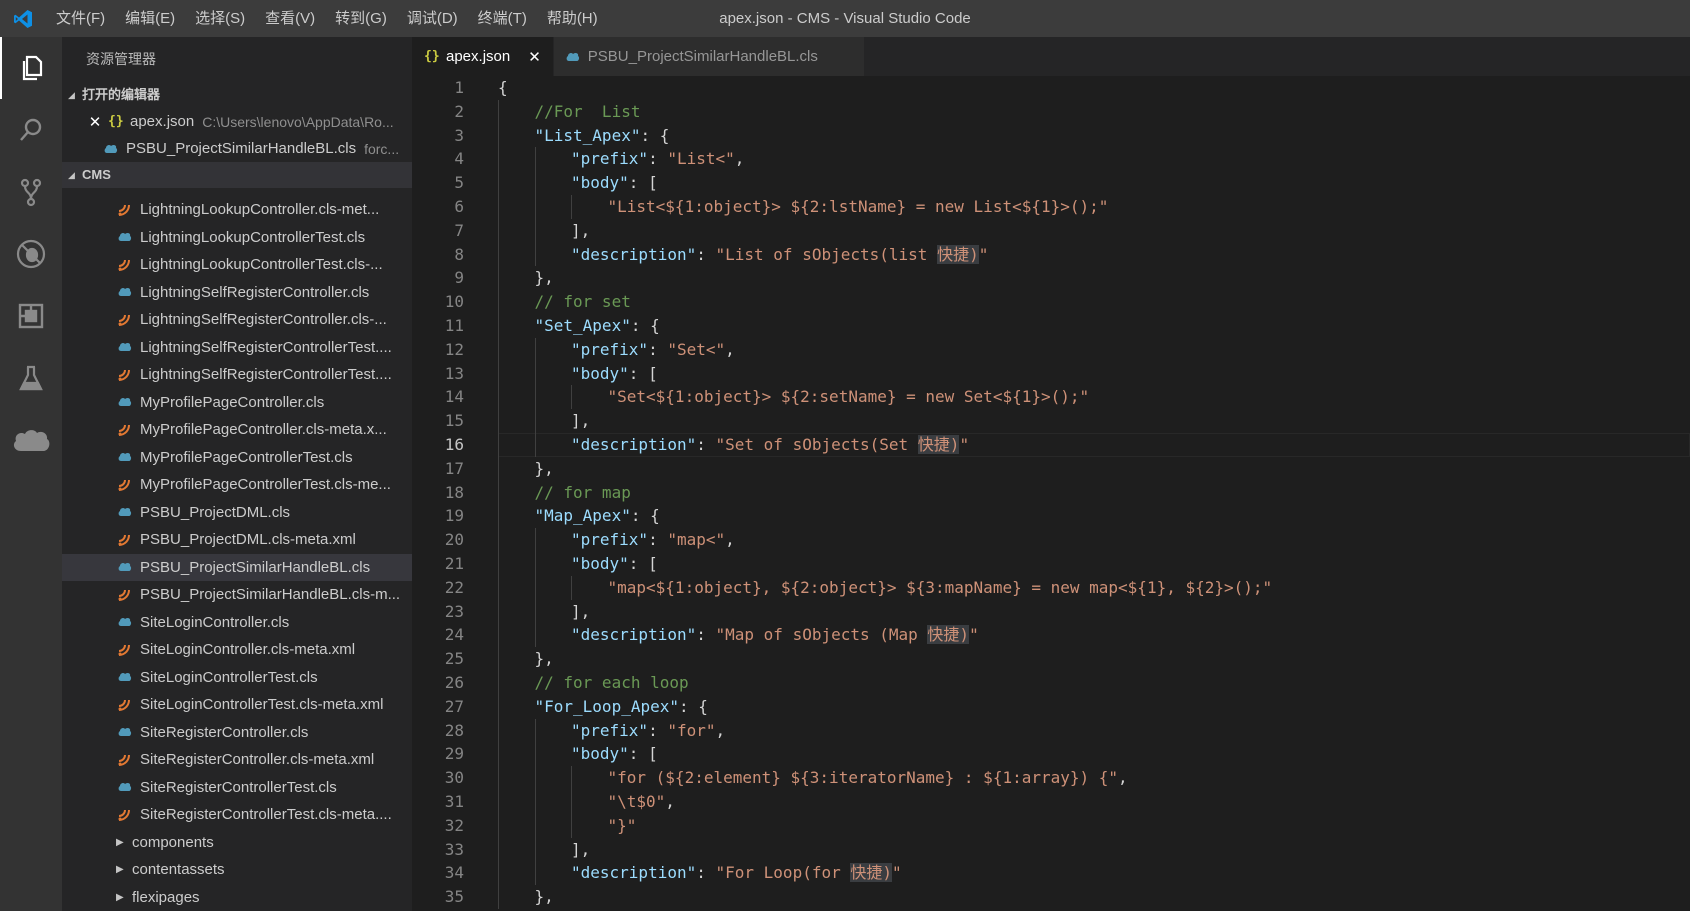  What do you see at coordinates (31, 440) in the screenshot?
I see `salesforce-cloud-icon` at bounding box center [31, 440].